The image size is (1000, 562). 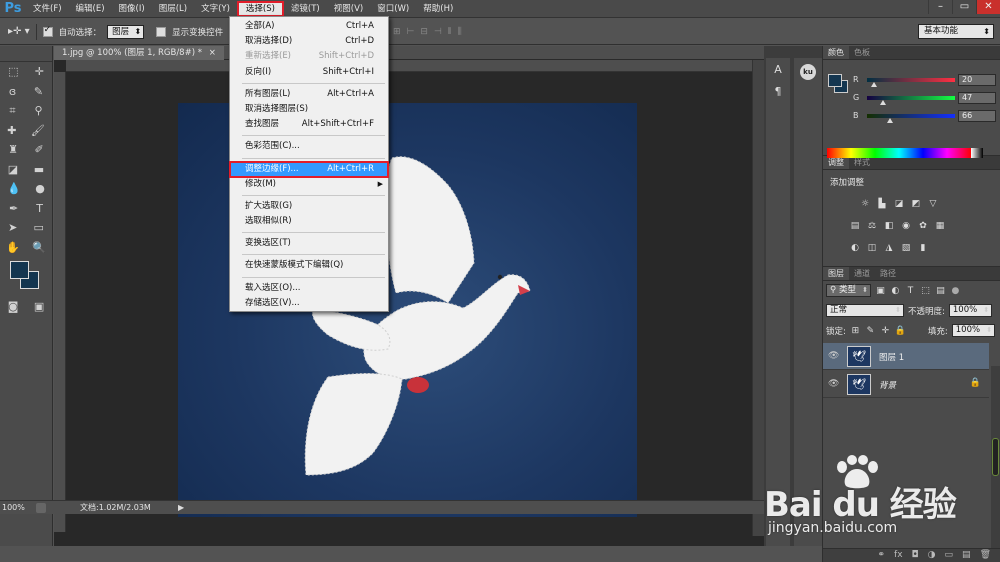 What do you see at coordinates (906, 248) in the screenshot?
I see `selective-color-icon: ▧` at bounding box center [906, 248].